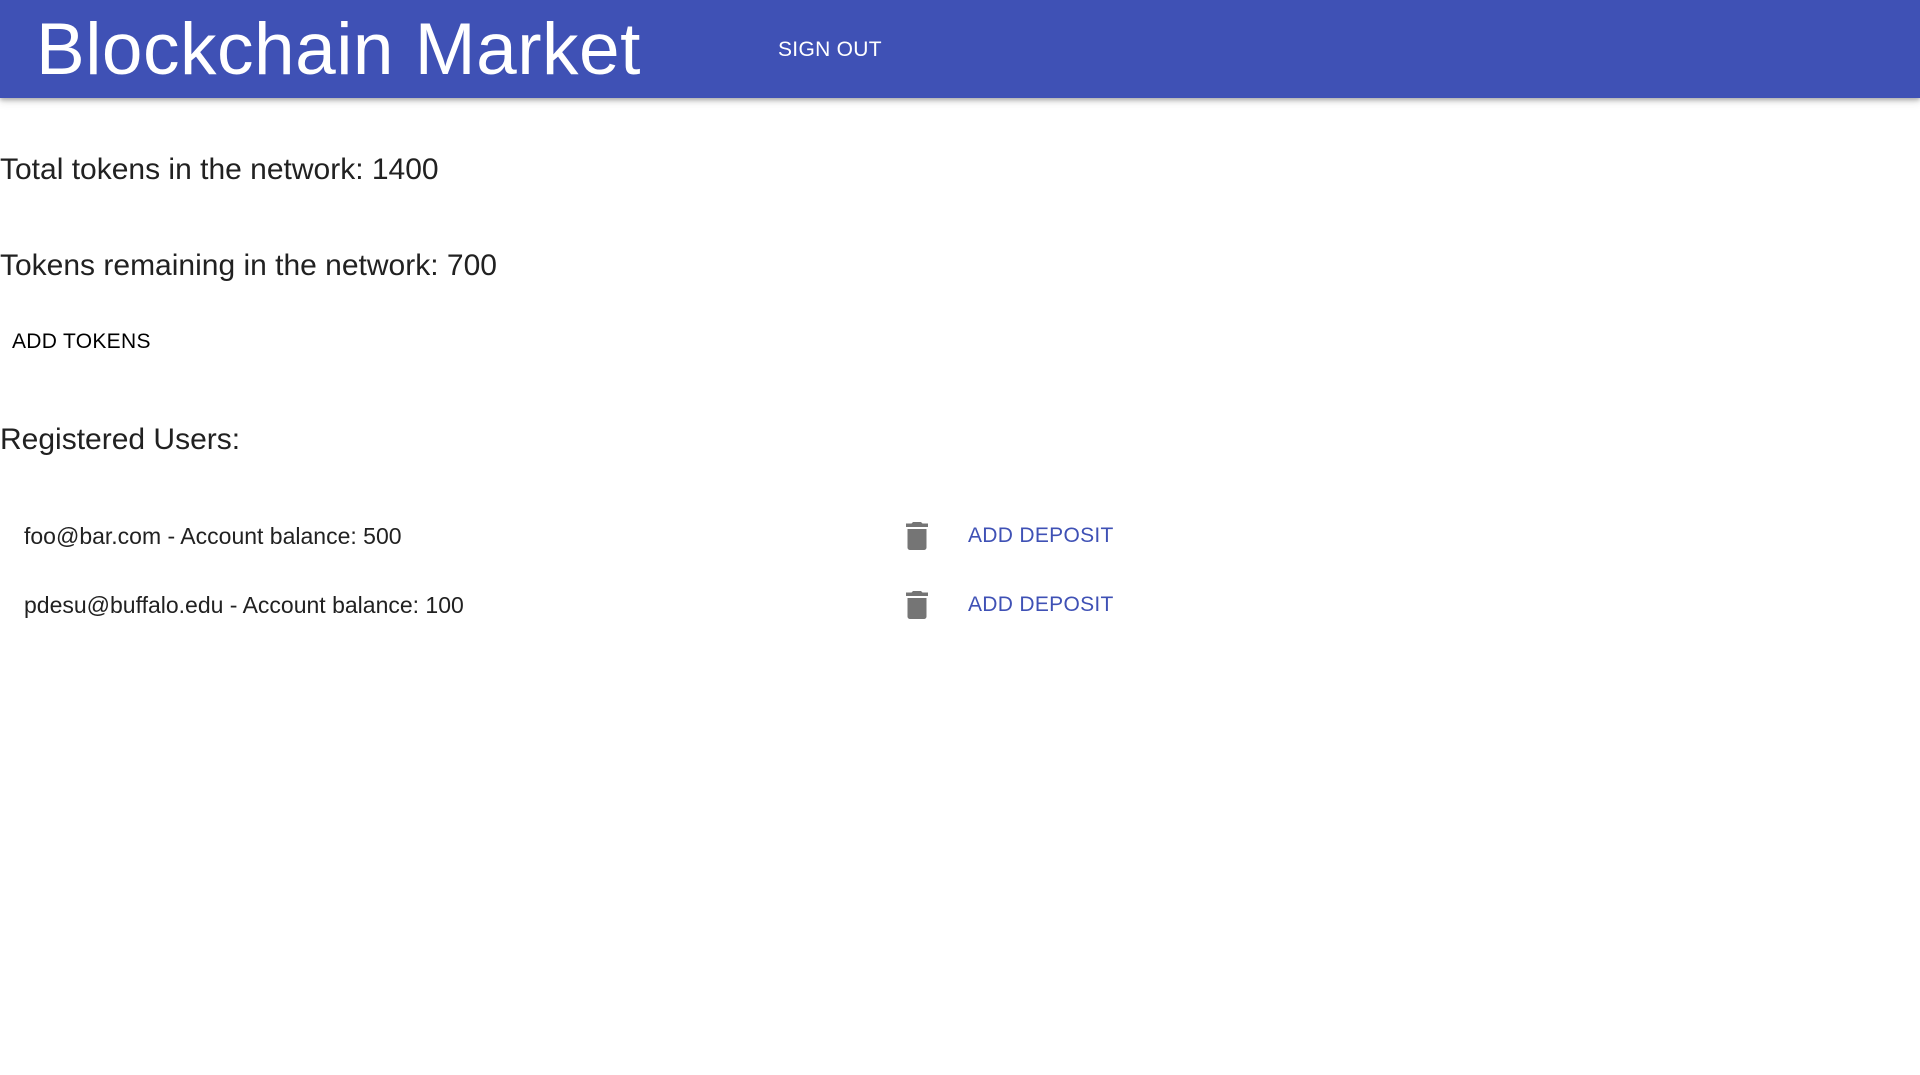 This screenshot has width=1920, height=1075. What do you see at coordinates (219, 169) in the screenshot?
I see `total-tokens-text: Total tokens in the network: 1400` at bounding box center [219, 169].